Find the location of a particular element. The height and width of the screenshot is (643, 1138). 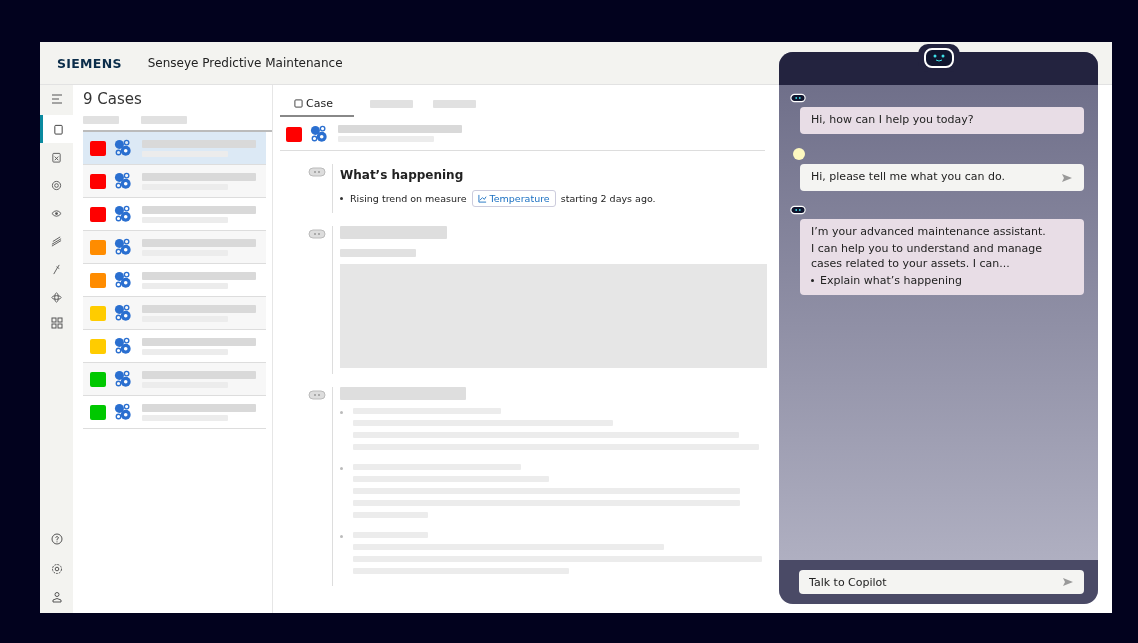

chat-input: Talk to Copilot is located at coordinates (941, 582).